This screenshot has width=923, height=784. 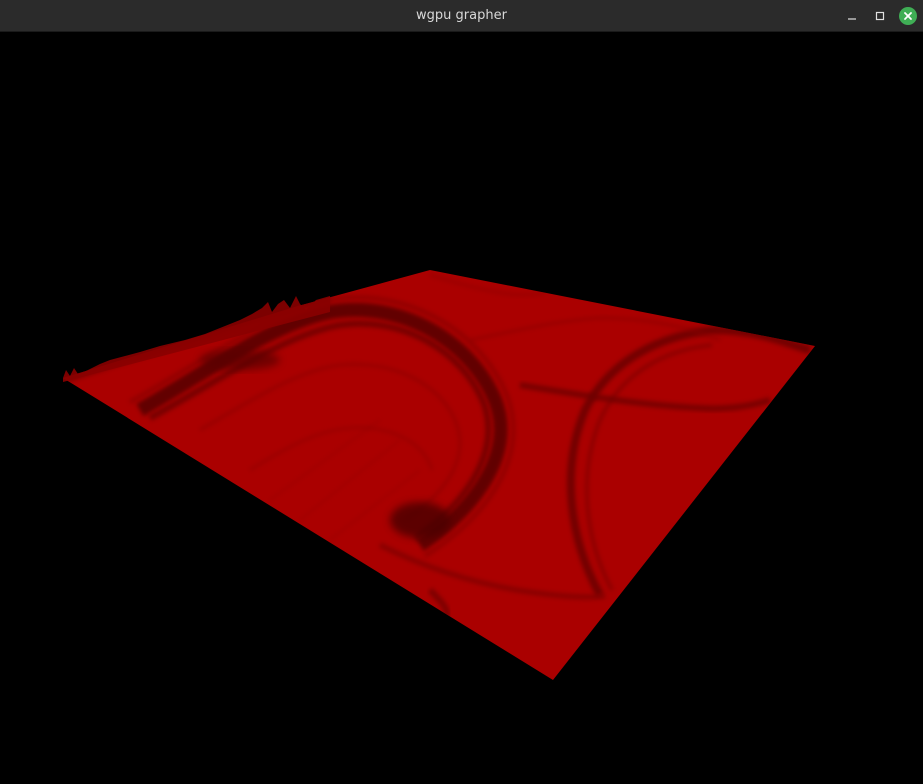 I want to click on minimize-icon, so click(x=852, y=19).